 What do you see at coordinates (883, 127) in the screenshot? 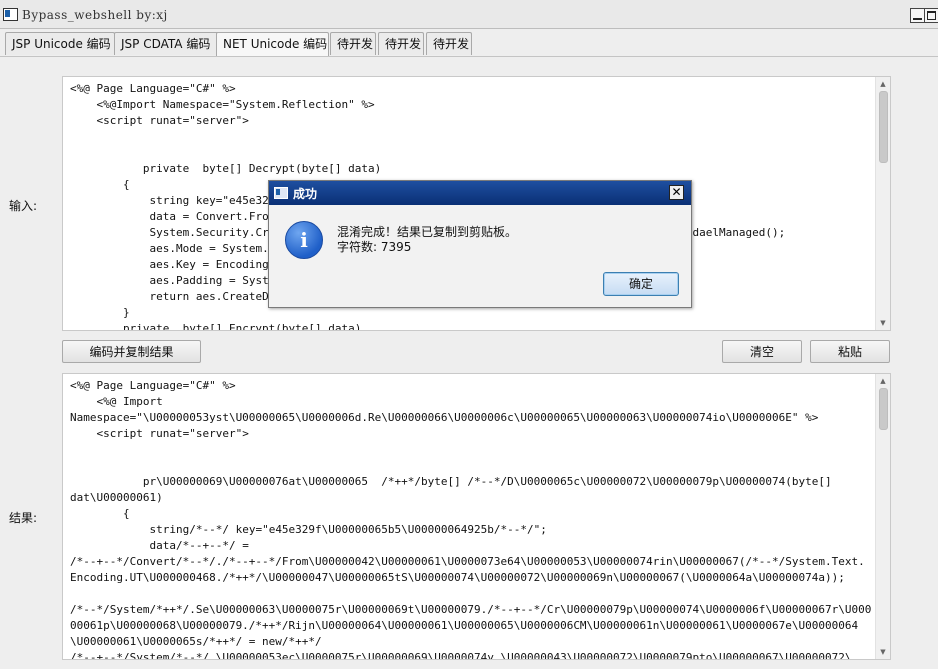
I see `input-scroll-thumb` at bounding box center [883, 127].